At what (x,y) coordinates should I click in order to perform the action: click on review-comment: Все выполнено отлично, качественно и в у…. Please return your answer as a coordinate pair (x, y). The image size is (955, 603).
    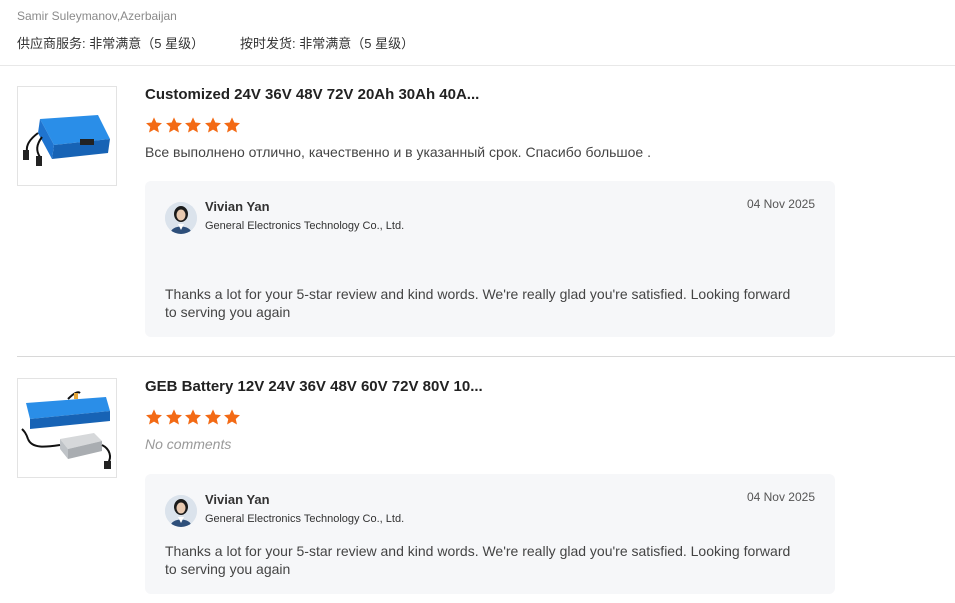
    Looking at the image, I should click on (398, 152).